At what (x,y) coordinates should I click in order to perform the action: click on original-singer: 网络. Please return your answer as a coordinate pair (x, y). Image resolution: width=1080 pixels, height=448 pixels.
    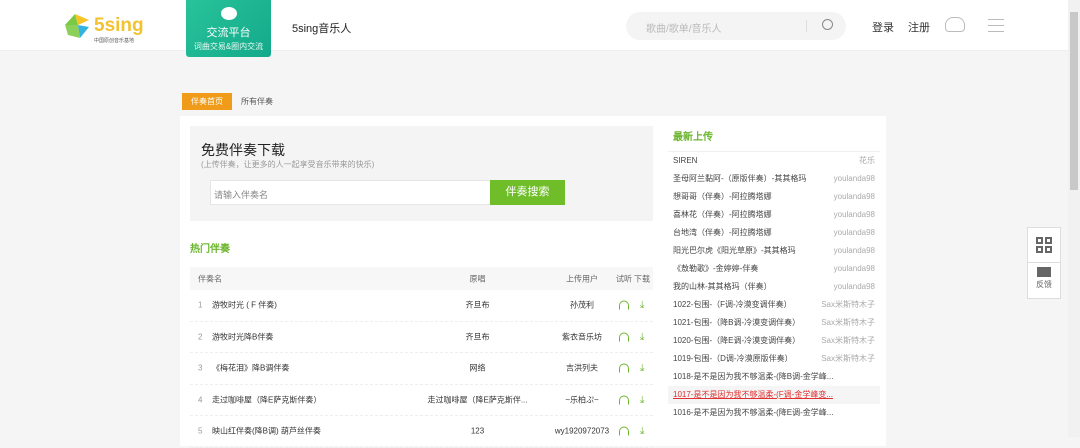
    Looking at the image, I should click on (477, 368).